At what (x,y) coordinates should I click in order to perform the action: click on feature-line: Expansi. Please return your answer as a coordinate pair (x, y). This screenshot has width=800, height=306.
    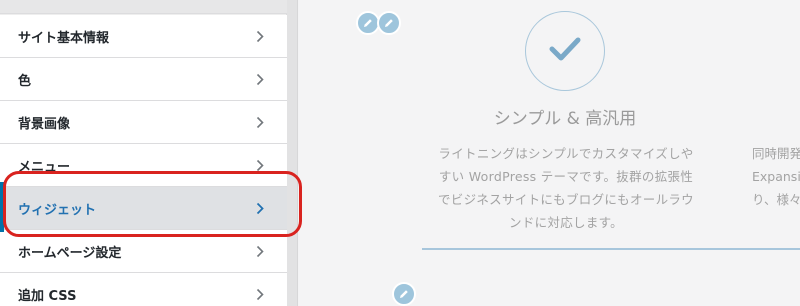
    Looking at the image, I should click on (776, 176).